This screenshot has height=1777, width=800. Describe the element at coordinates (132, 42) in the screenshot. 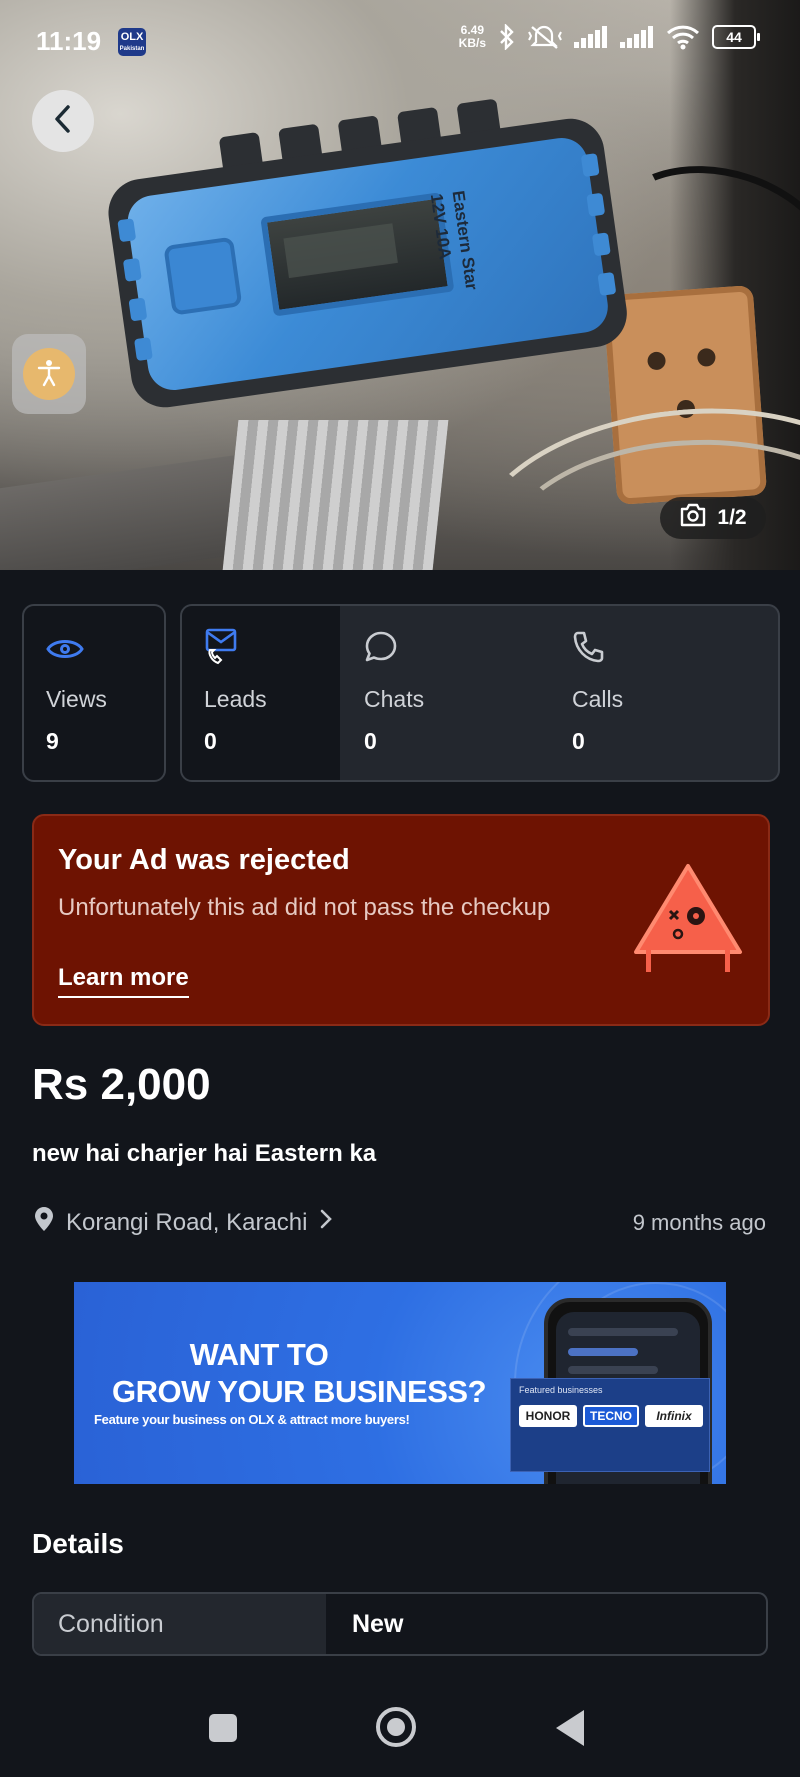

I see `olx-notification-icon: OLX Pakistan` at that location.